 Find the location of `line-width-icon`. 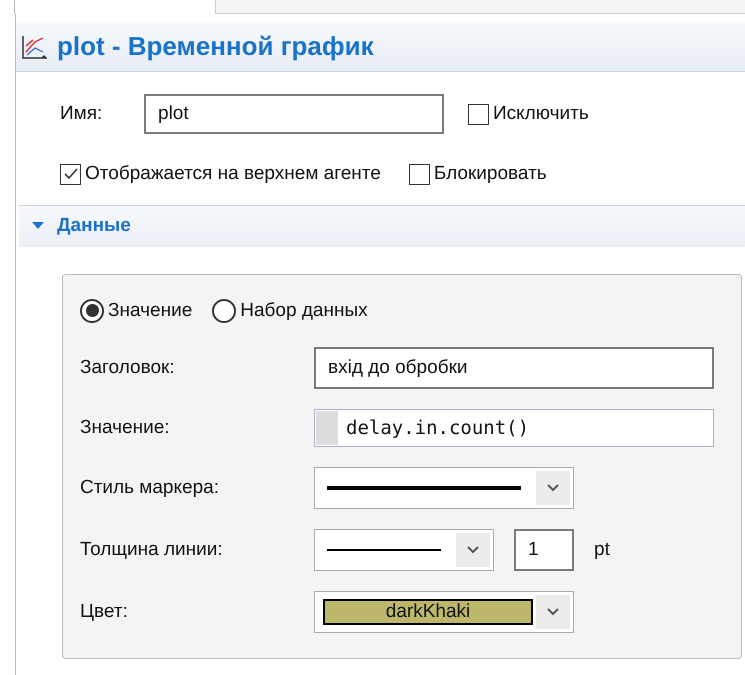

line-width-icon is located at coordinates (384, 550).